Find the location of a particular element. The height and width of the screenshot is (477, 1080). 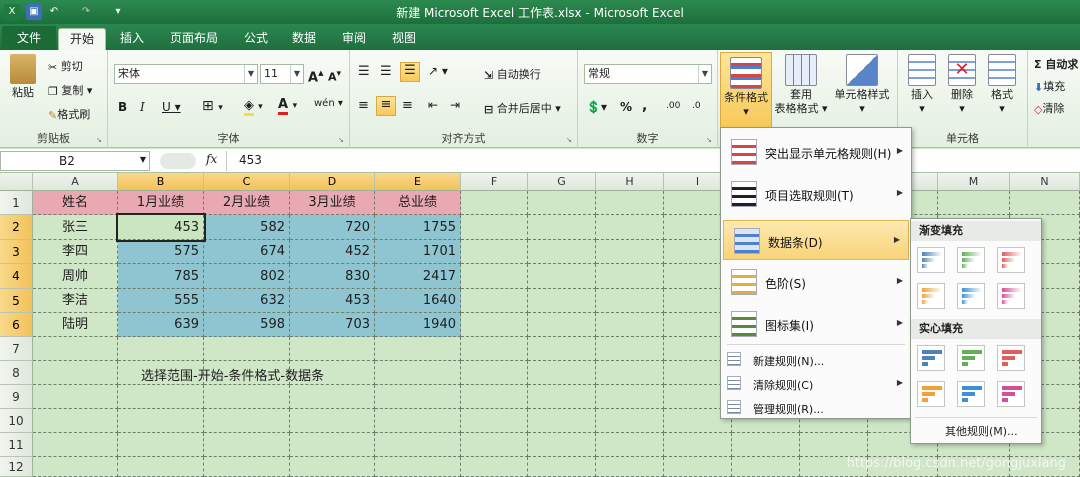

row-header-12: 12 is located at coordinates (16, 467).